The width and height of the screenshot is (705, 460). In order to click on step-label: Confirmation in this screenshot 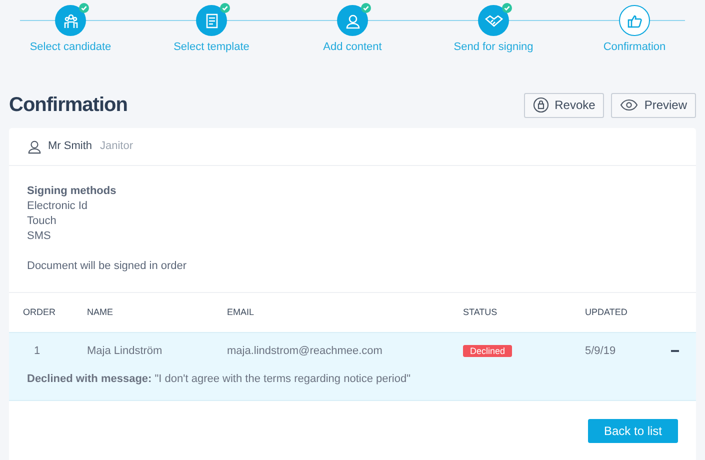, I will do `click(634, 47)`.